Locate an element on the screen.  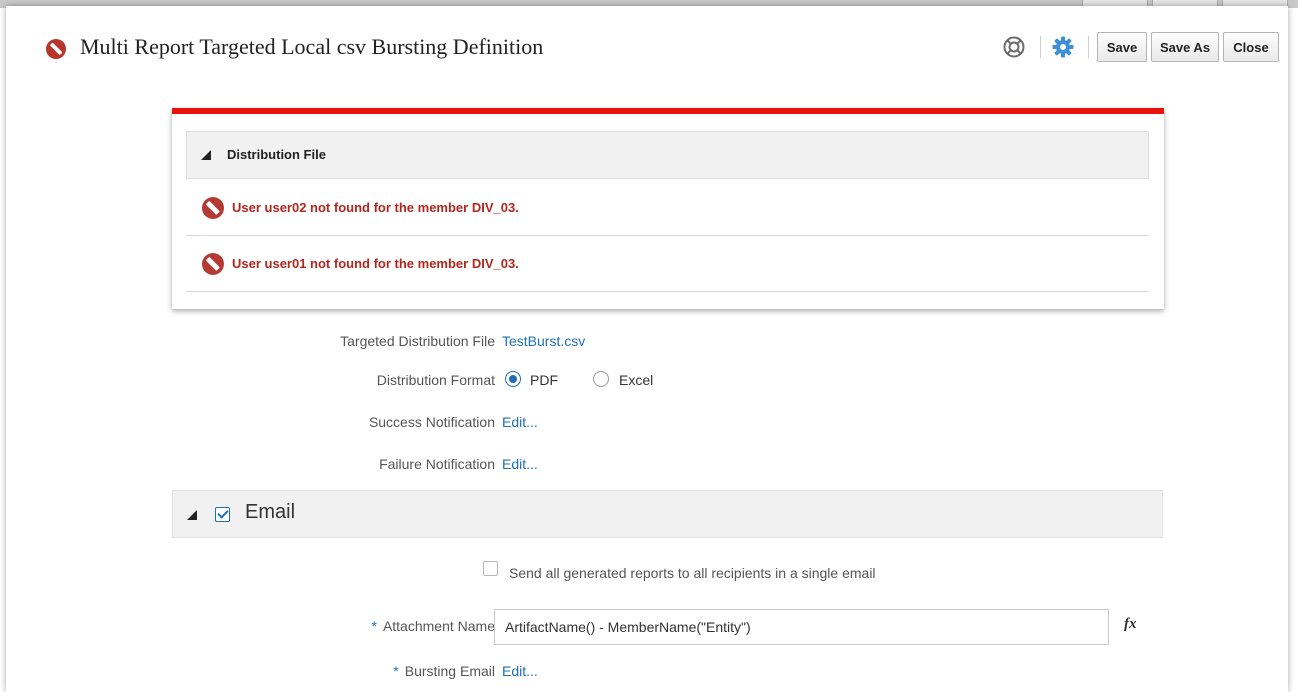
email-enable-checkbox is located at coordinates (222, 514).